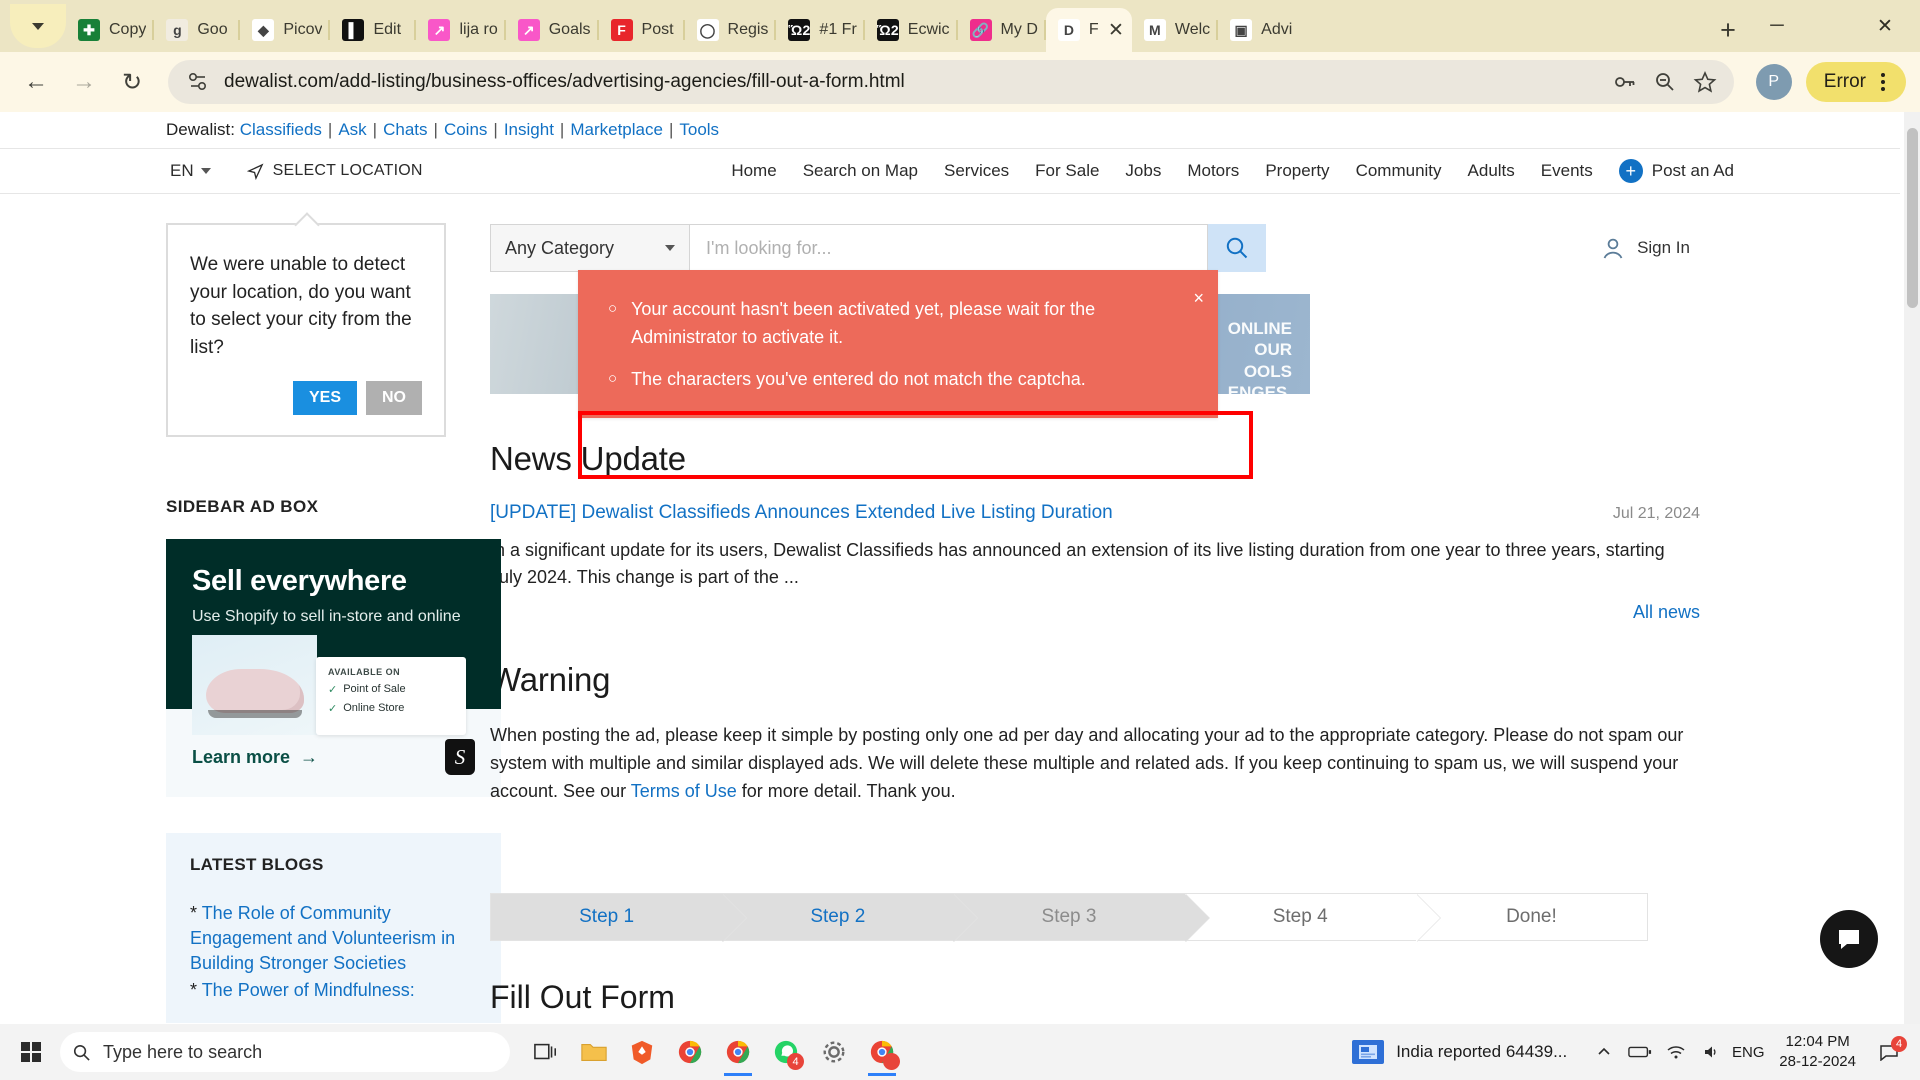 The image size is (1920, 1080). What do you see at coordinates (1817, 1052) in the screenshot?
I see `taskbar-clock: 12:04 PM 28-12-2024` at bounding box center [1817, 1052].